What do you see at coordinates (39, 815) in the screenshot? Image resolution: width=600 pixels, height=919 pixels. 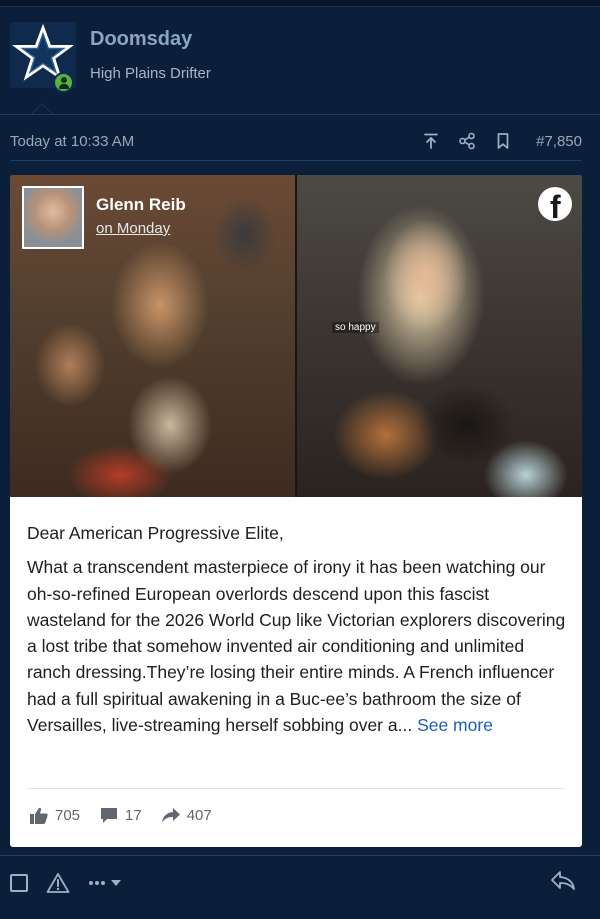 I see `thumbs-up-icon` at bounding box center [39, 815].